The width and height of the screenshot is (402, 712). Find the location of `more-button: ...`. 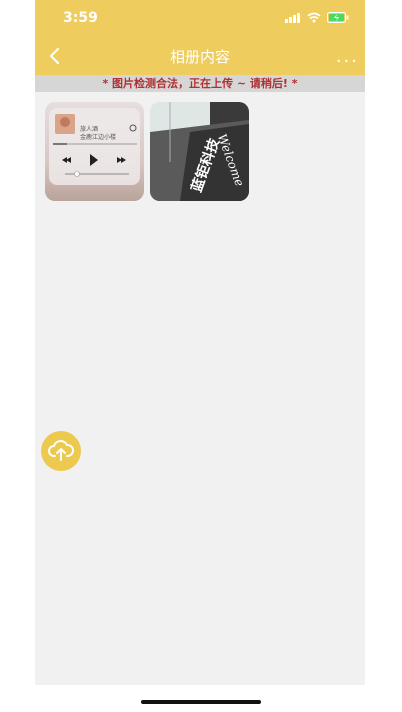

more-button: ... is located at coordinates (347, 57).